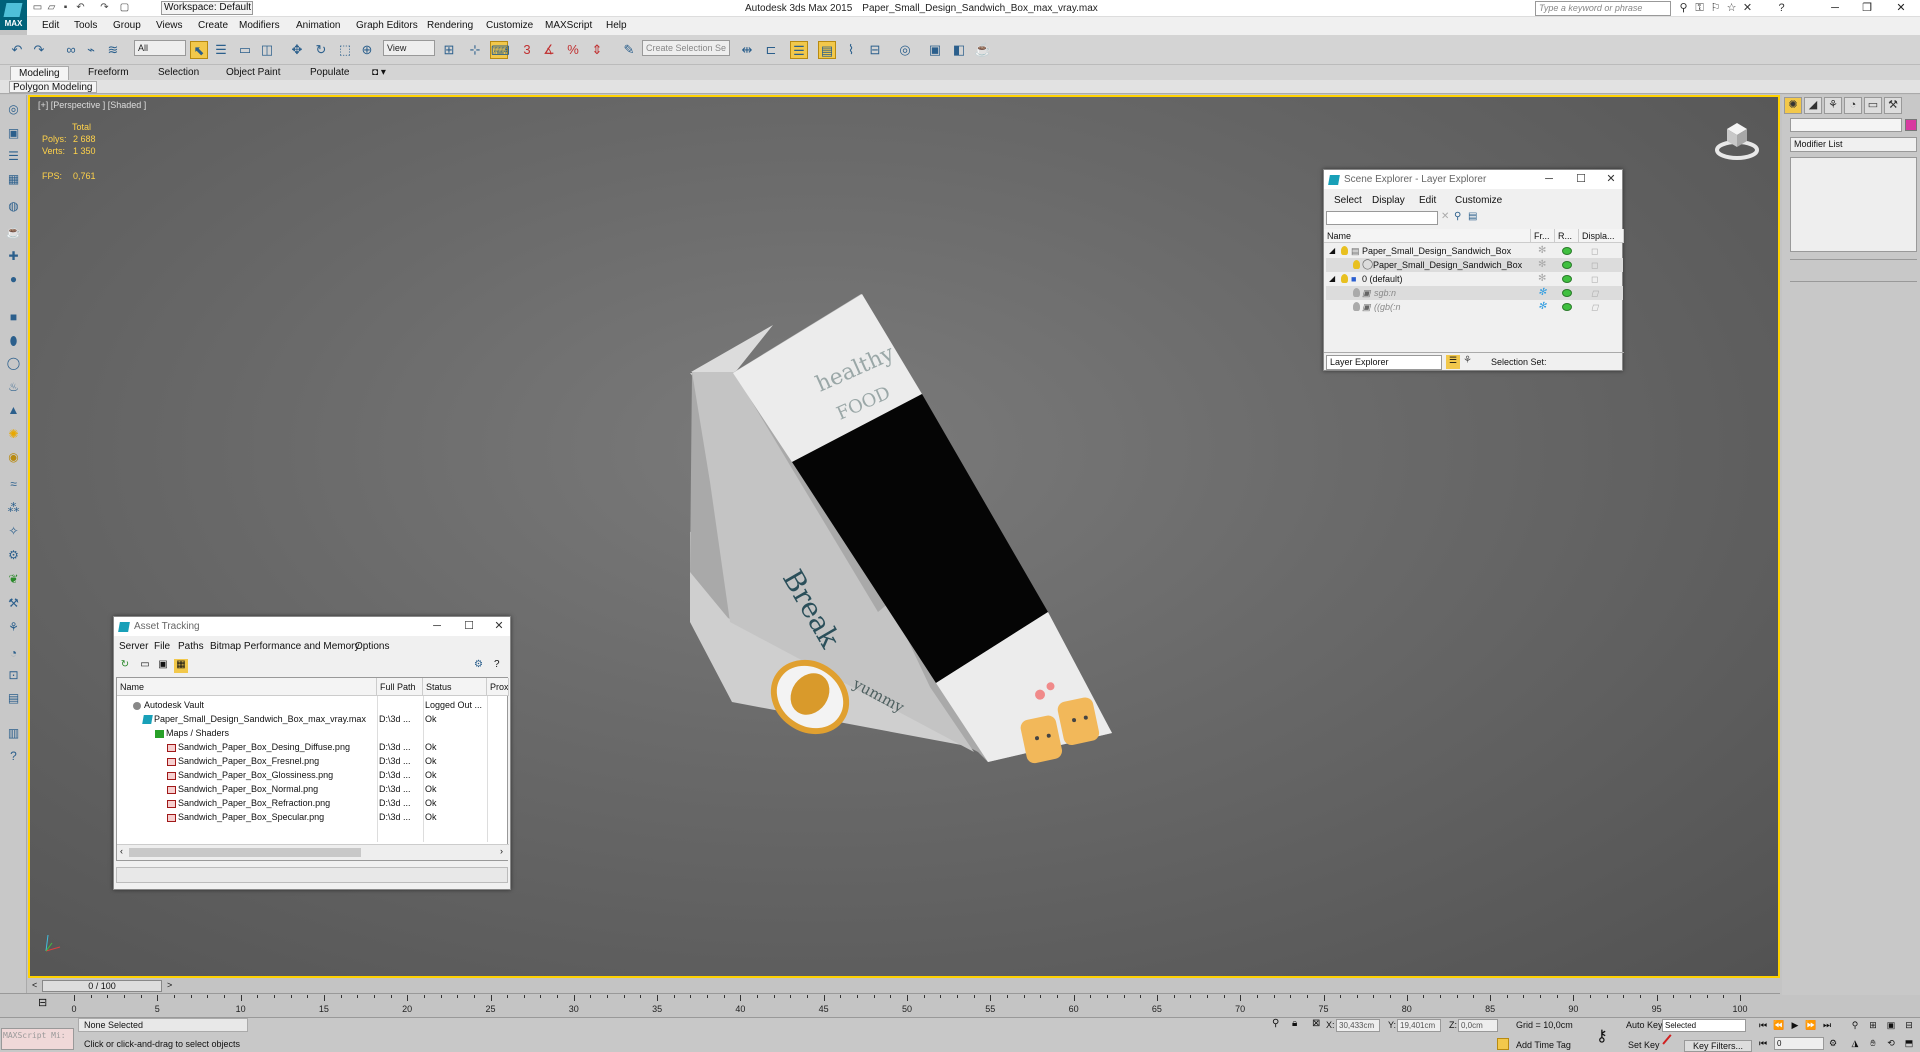 The height and width of the screenshot is (1052, 1920). I want to click on sun-icon: ◉, so click(13, 457).